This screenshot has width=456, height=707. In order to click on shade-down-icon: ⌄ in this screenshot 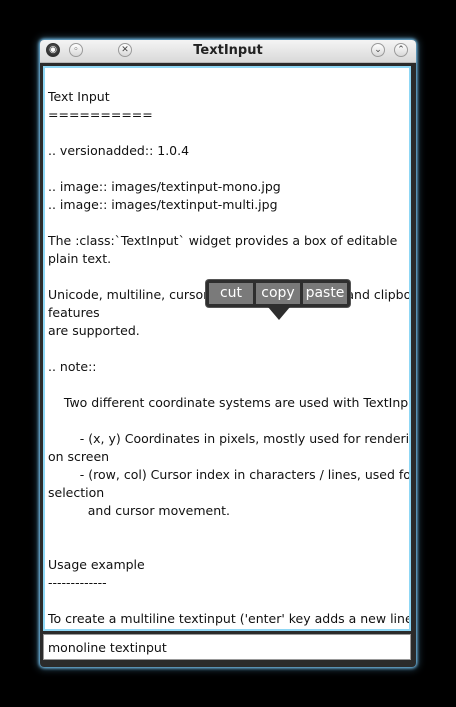, I will do `click(378, 50)`.